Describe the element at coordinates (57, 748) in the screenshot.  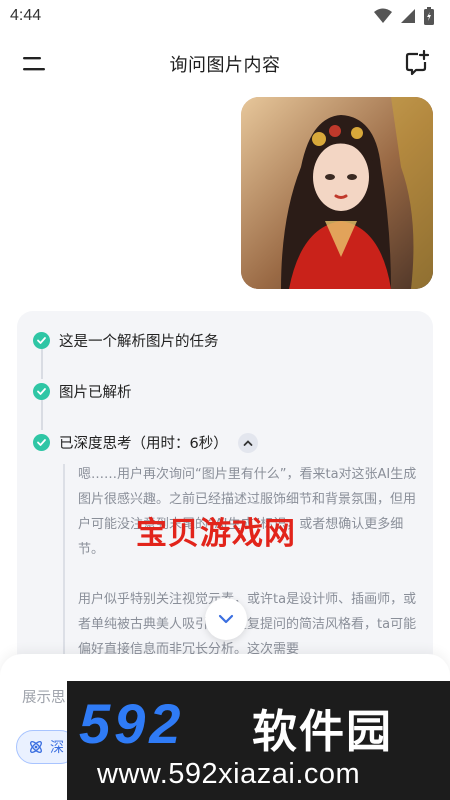
I see `deep-think-label: 深` at that location.